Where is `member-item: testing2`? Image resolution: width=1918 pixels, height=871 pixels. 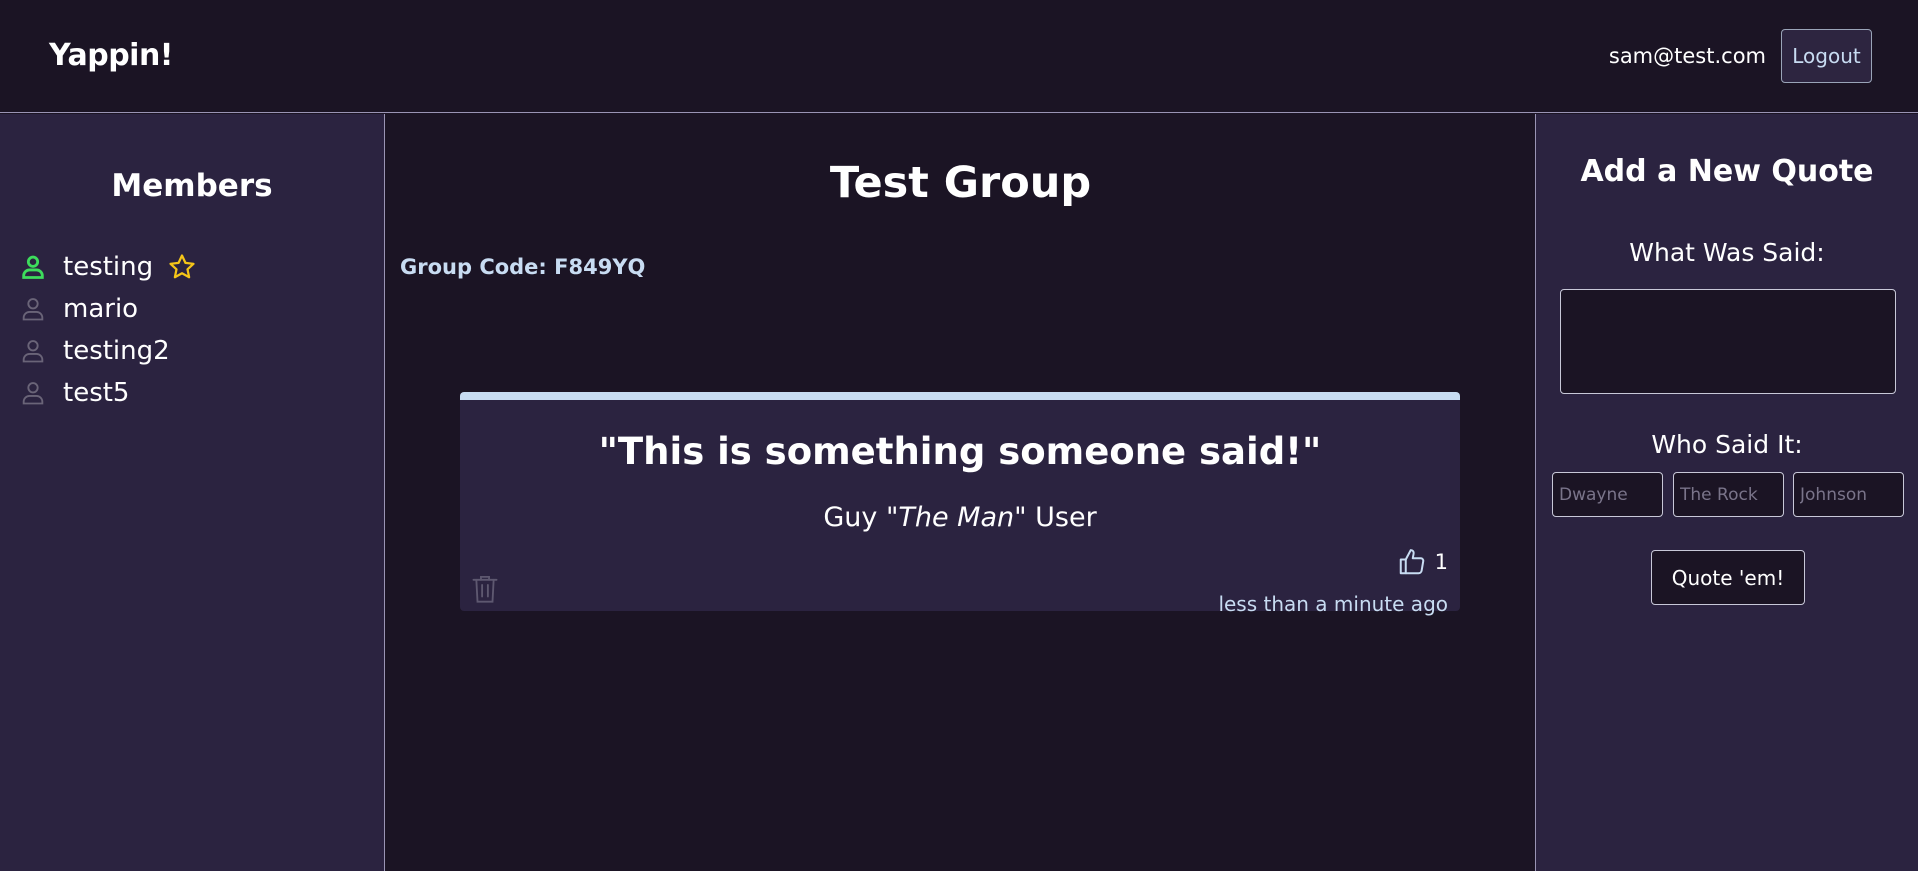
member-item: testing2 is located at coordinates (108, 351).